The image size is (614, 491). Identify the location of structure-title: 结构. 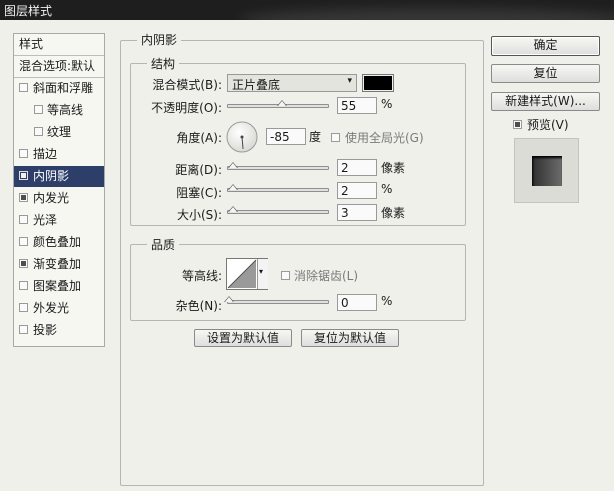
(163, 63).